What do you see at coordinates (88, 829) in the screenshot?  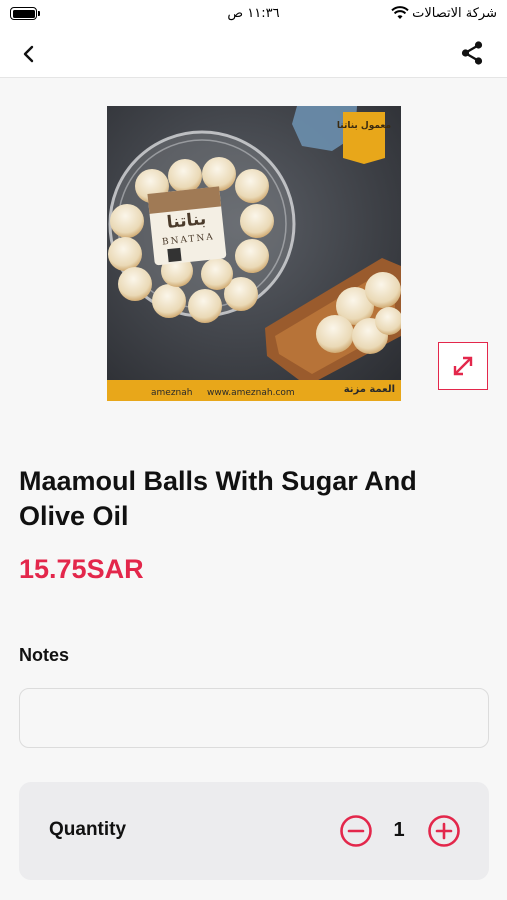 I see `quantity-label: Quantity` at bounding box center [88, 829].